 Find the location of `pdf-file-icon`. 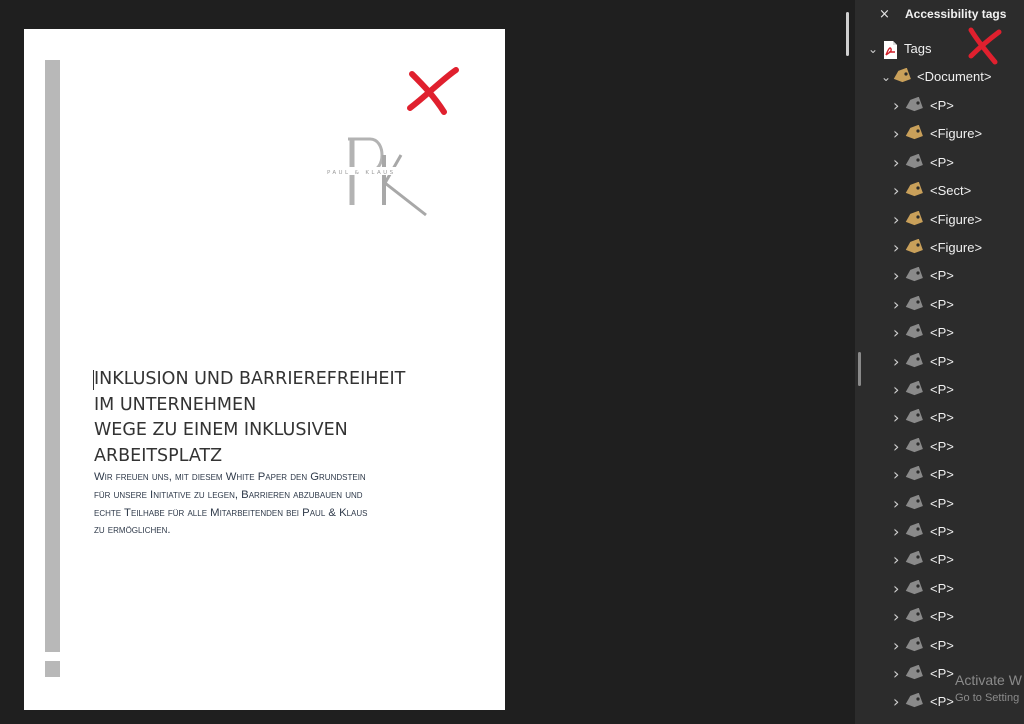

pdf-file-icon is located at coordinates (890, 50).